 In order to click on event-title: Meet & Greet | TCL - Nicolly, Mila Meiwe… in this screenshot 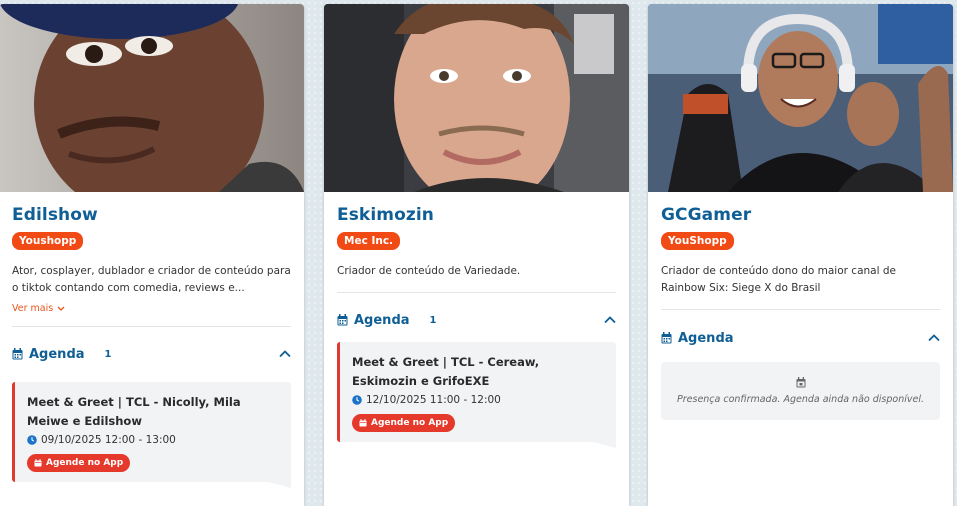, I will do `click(134, 411)`.